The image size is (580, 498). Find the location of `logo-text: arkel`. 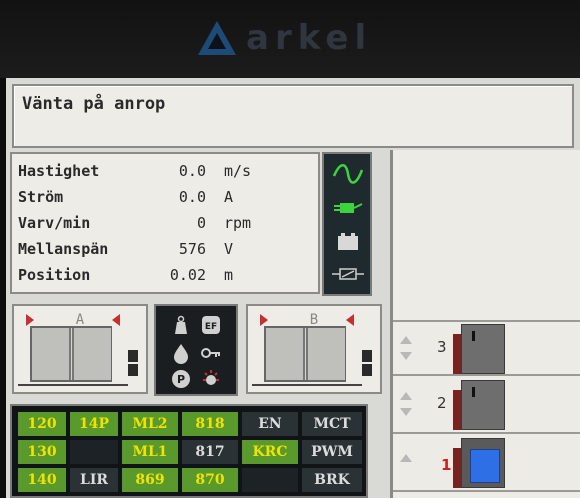

logo-text: arkel is located at coordinates (309, 38).